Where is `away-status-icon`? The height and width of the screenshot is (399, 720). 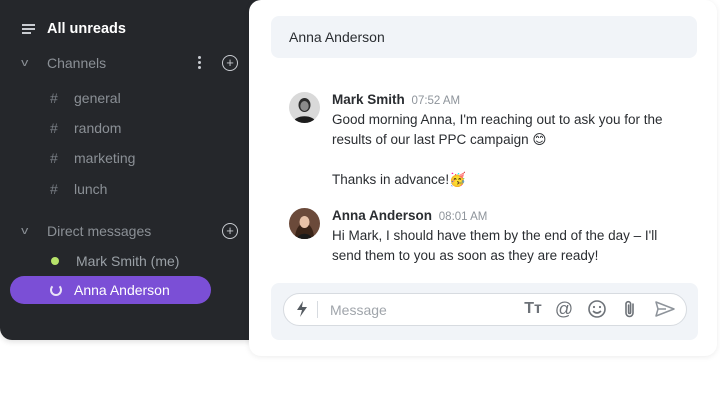 away-status-icon is located at coordinates (56, 290).